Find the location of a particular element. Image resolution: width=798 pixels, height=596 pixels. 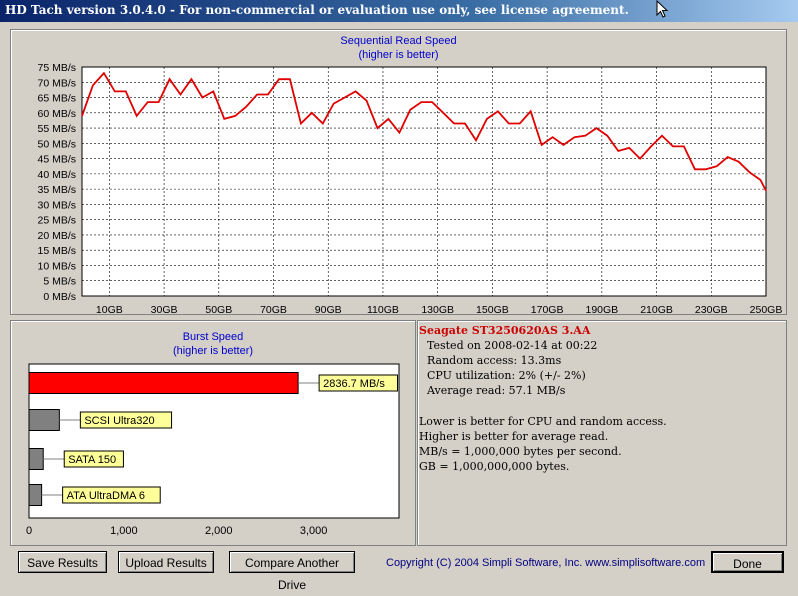

done-button: Done is located at coordinates (747, 562).